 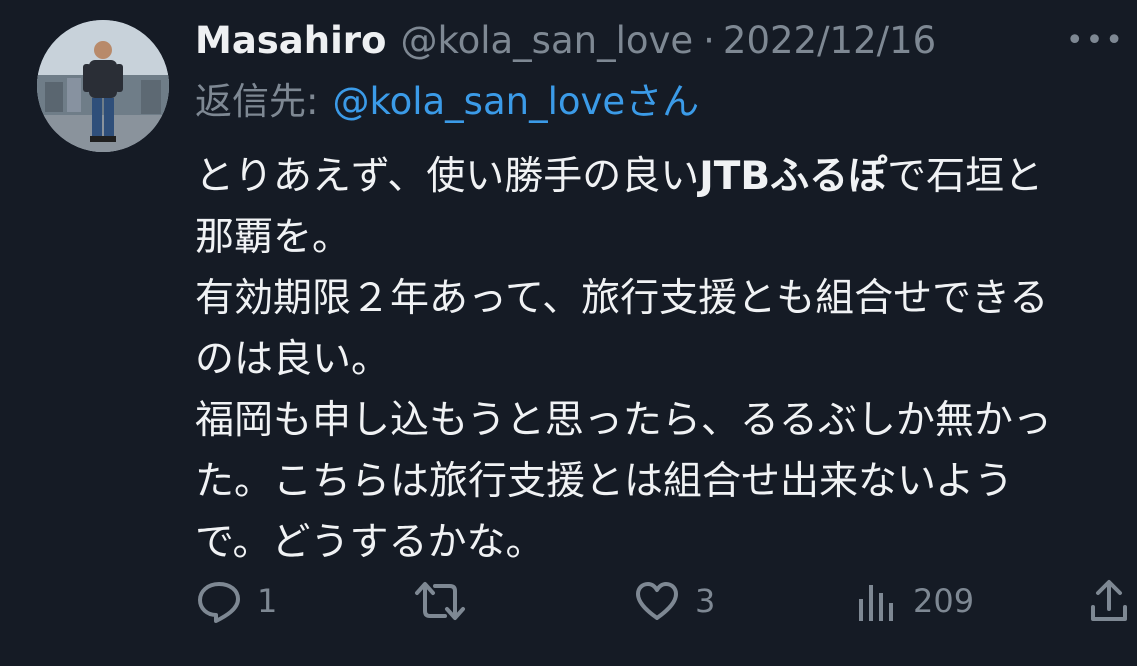 What do you see at coordinates (623, 420) in the screenshot?
I see `body-line: 福岡も申し込もうと思ったら、るるぶしか無かっ` at bounding box center [623, 420].